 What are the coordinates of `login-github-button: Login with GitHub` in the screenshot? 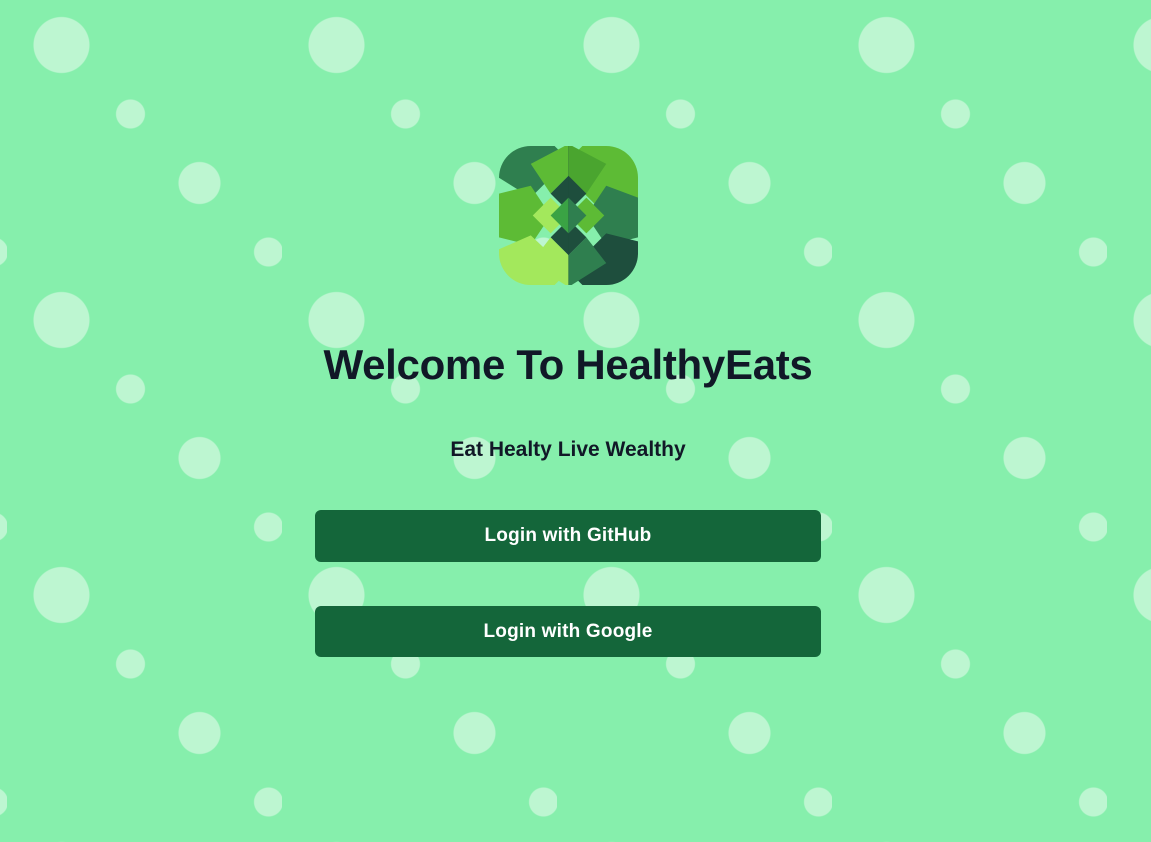 It's located at (568, 536).